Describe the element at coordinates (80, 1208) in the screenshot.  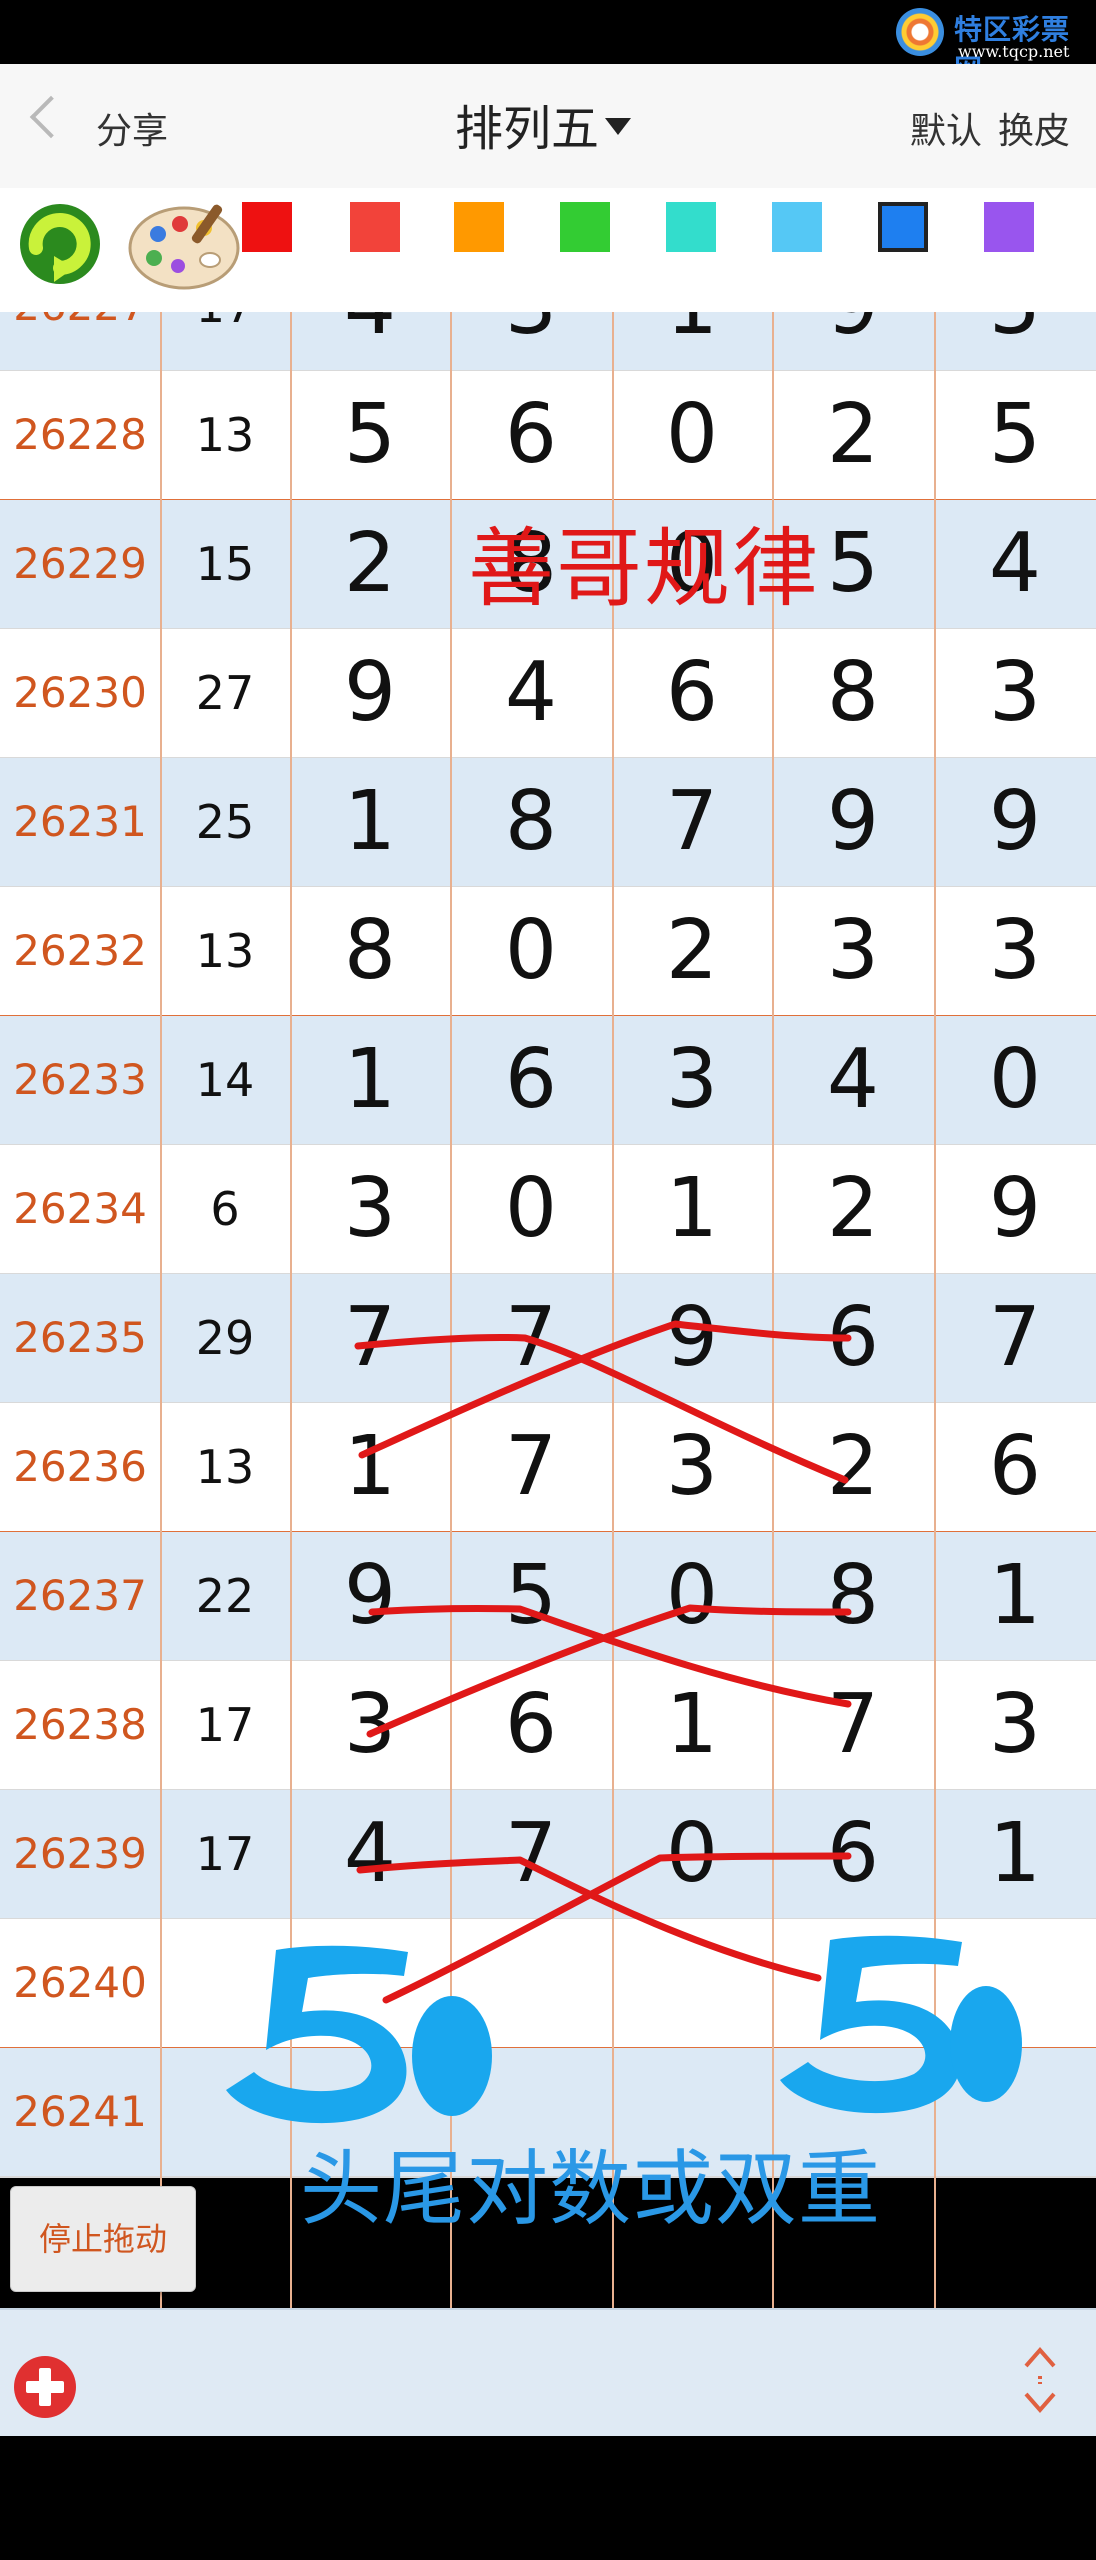
I see `issue-number: 26234` at that location.